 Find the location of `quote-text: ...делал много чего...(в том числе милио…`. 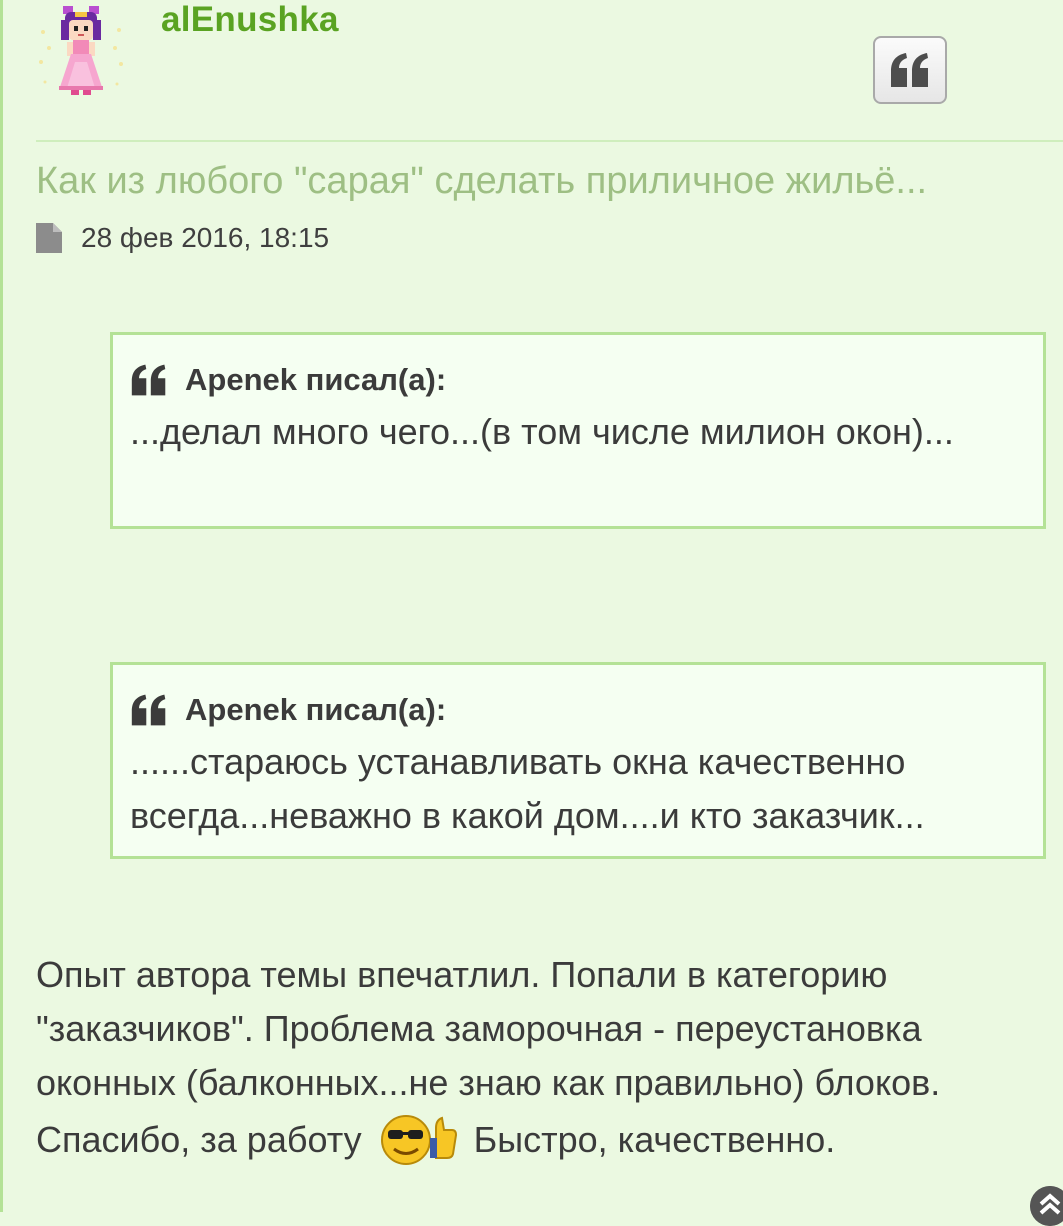

quote-text: ...делал много чего...(в том числе милио… is located at coordinates (542, 431).